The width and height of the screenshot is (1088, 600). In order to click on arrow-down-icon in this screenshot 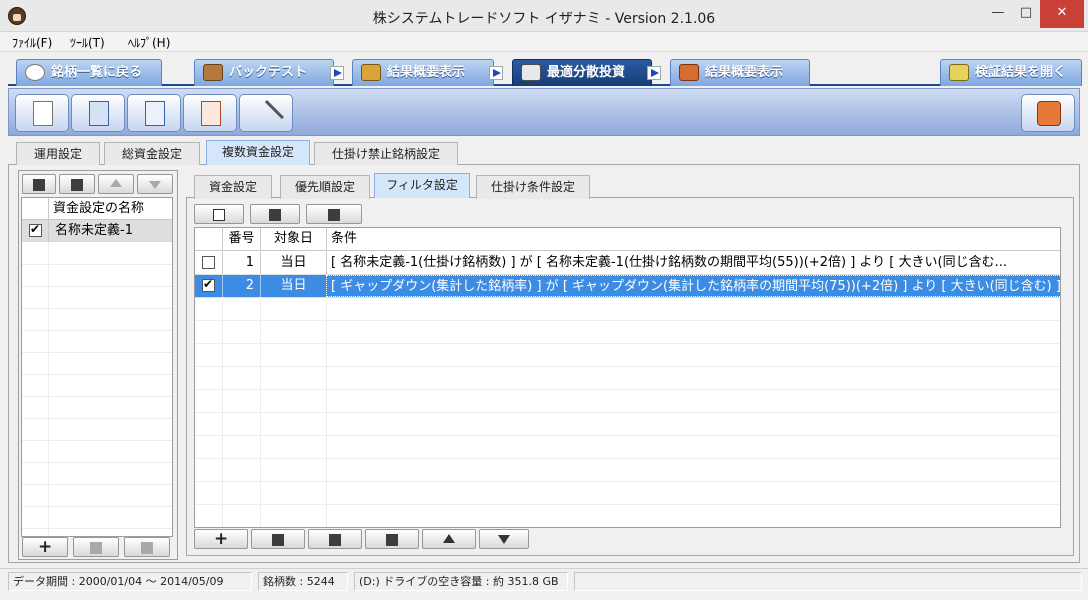, I will do `click(155, 185)`.